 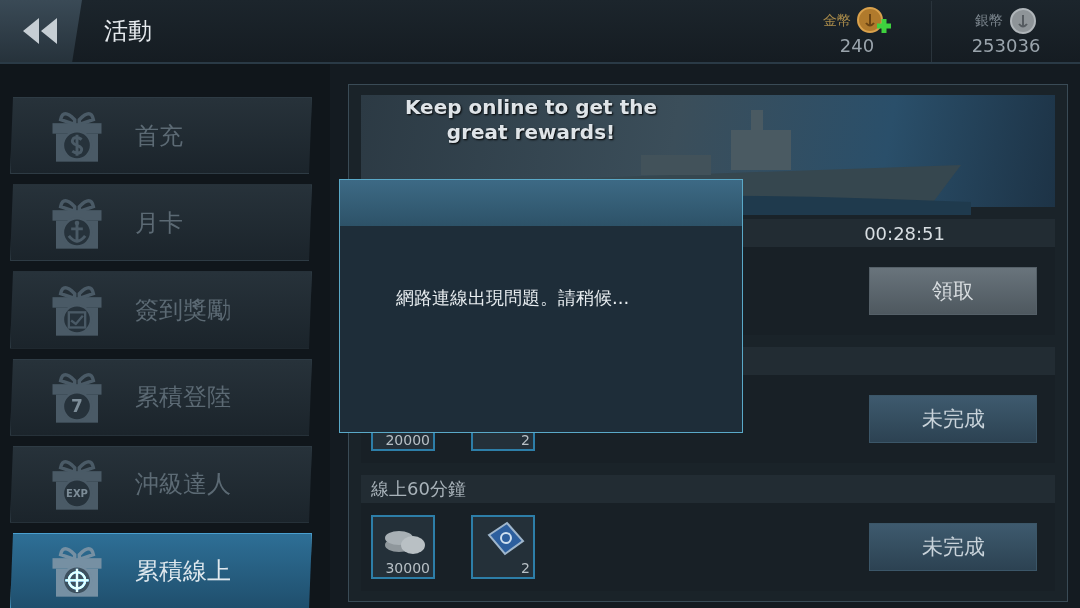 I want to click on currency-label: 金幣, so click(x=837, y=20).